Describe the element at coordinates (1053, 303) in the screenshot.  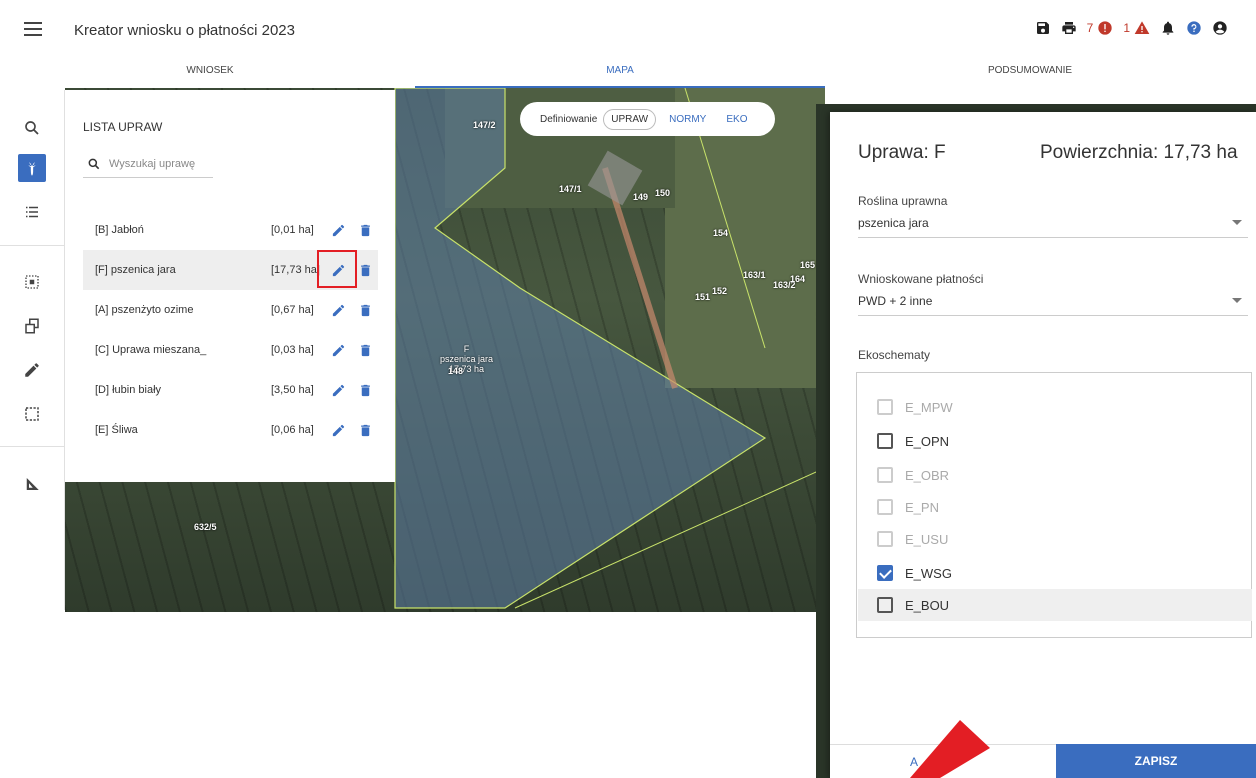
I see `payments-select: PWD + 2 inne` at that location.